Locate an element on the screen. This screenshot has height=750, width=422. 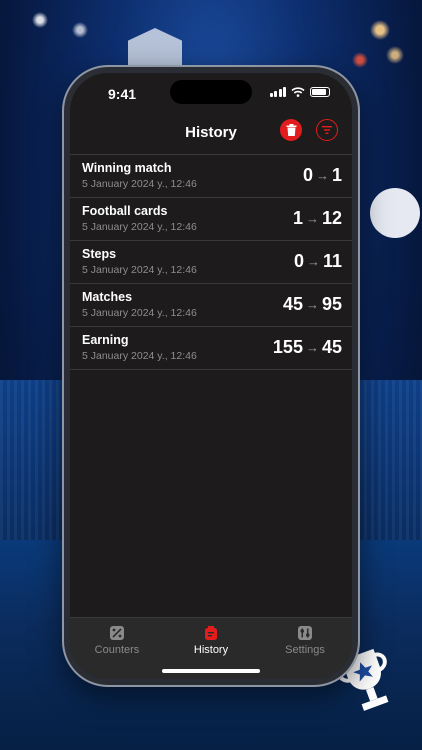
status-icons is located at coordinates (299, 92).